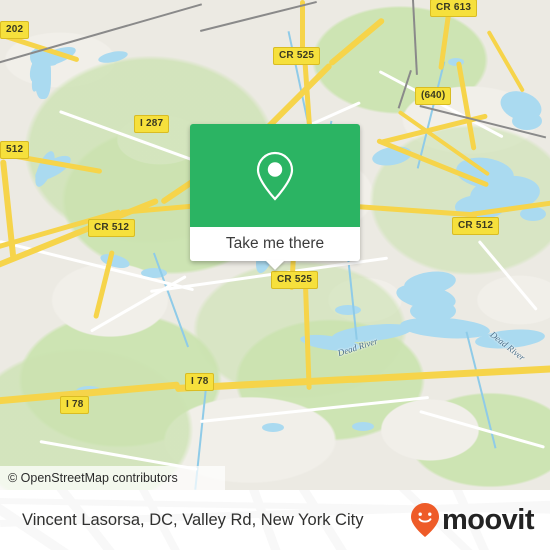  What do you see at coordinates (93, 478) in the screenshot?
I see `attribution-text: © OpenStreetMap contributors` at bounding box center [93, 478].